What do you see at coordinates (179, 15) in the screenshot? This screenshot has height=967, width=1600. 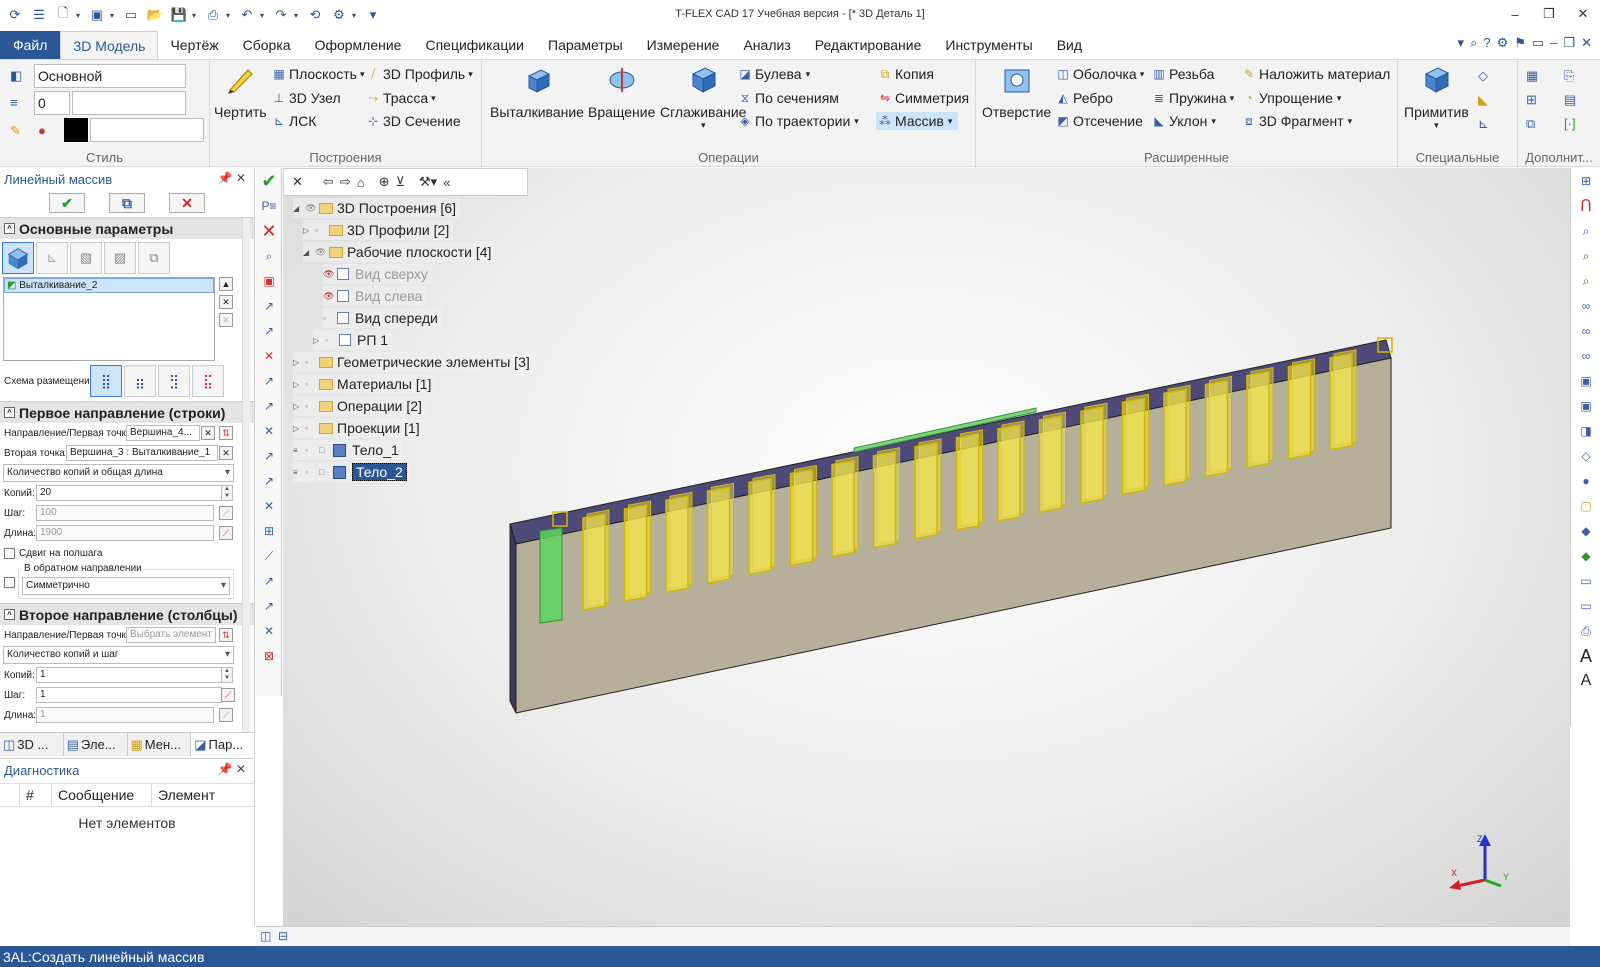 I see `save-icon: 💾` at bounding box center [179, 15].